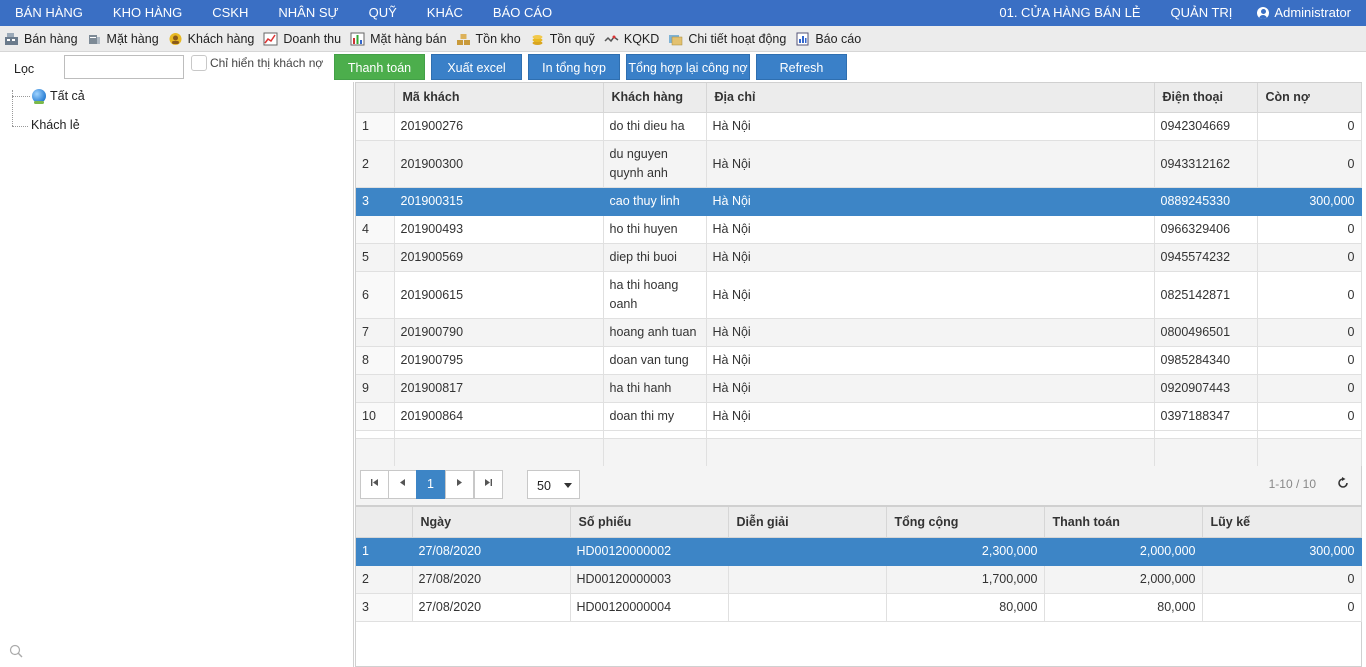  I want to click on cell-code: 201900315, so click(499, 201).